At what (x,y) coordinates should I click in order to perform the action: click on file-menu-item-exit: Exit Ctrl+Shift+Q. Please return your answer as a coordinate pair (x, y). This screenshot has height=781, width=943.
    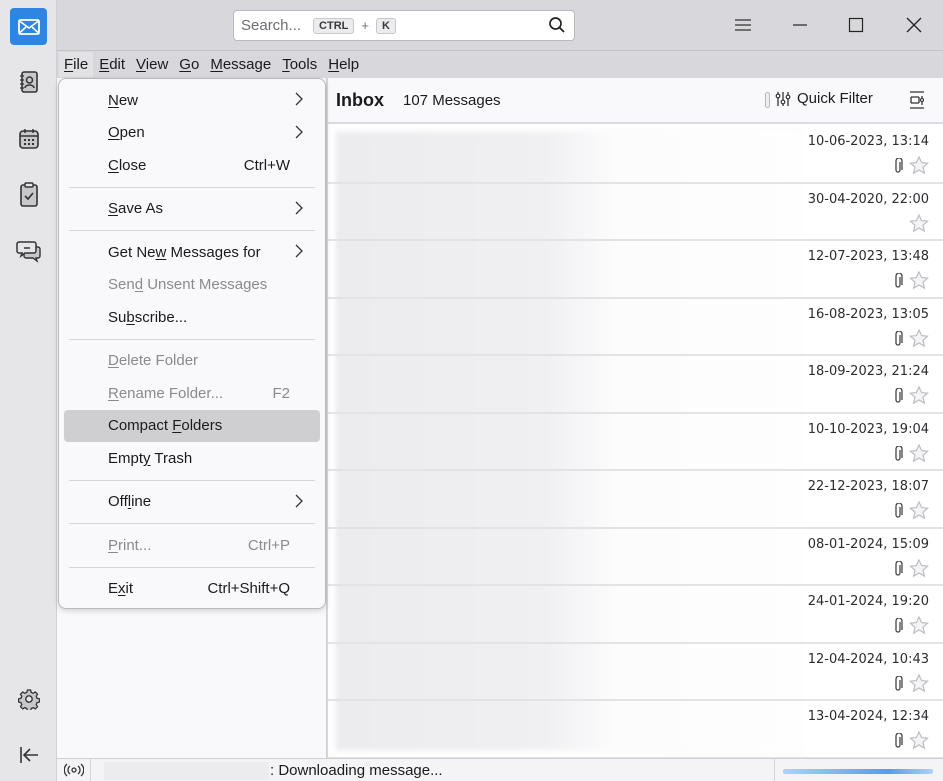
    Looking at the image, I should click on (192, 589).